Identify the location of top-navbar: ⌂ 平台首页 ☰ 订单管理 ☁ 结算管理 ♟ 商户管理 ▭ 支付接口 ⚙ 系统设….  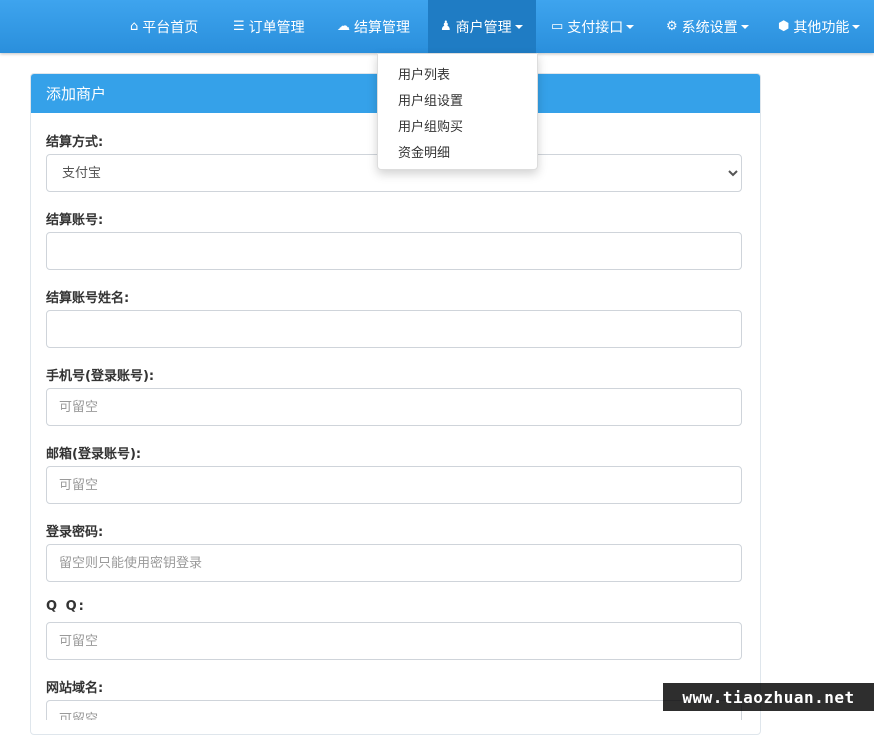
(437, 26).